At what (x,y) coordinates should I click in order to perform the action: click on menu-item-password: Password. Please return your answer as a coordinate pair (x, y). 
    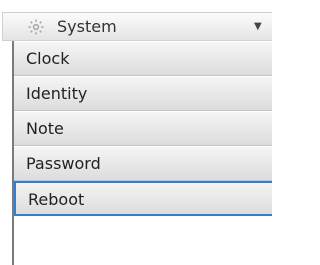
    Looking at the image, I should click on (143, 163).